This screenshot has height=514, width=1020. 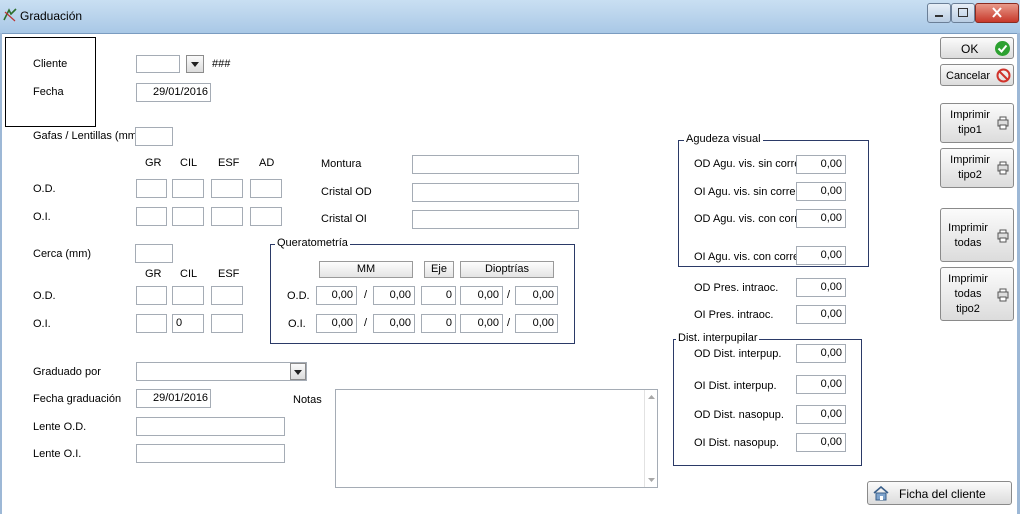 I want to click on gafas-od-label: O.D., so click(x=44, y=189).